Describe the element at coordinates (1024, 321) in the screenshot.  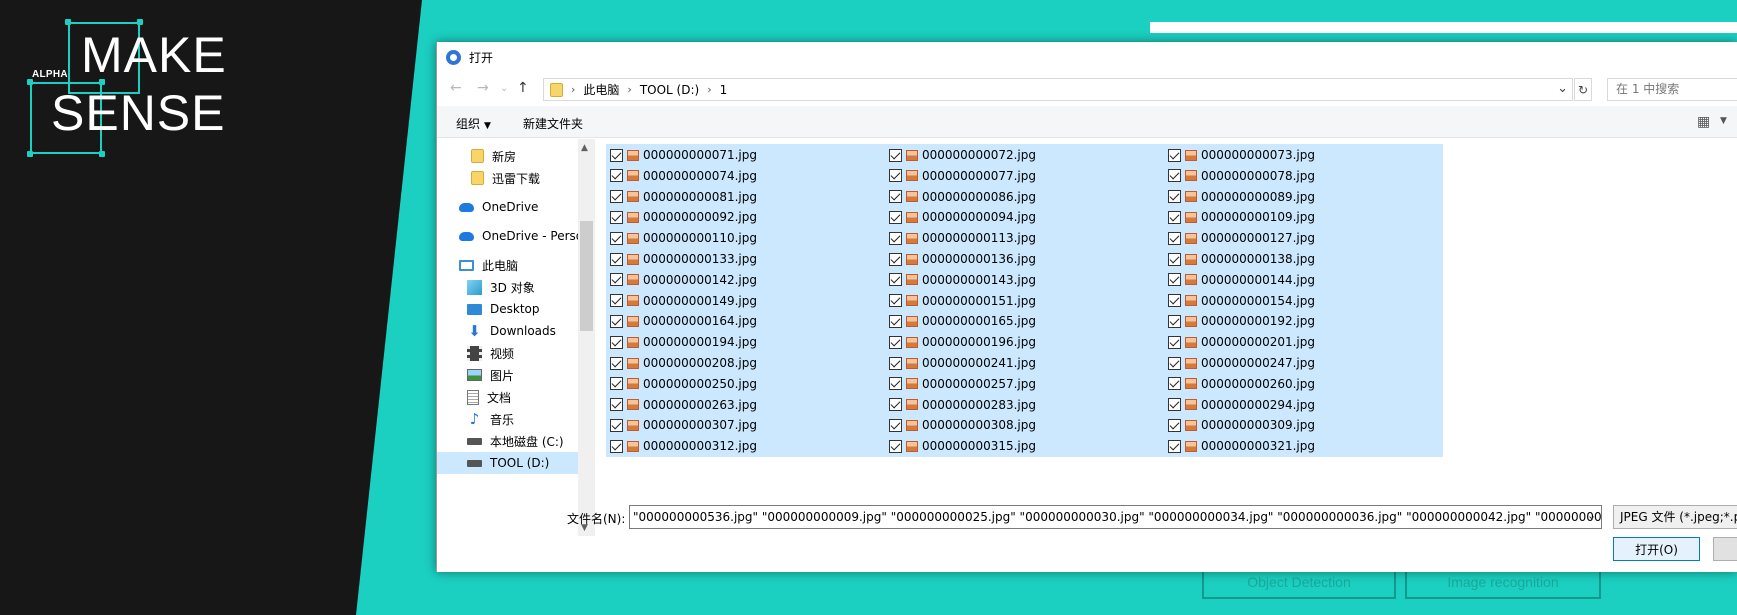
I see `file-item: 000000000165.jpg` at that location.